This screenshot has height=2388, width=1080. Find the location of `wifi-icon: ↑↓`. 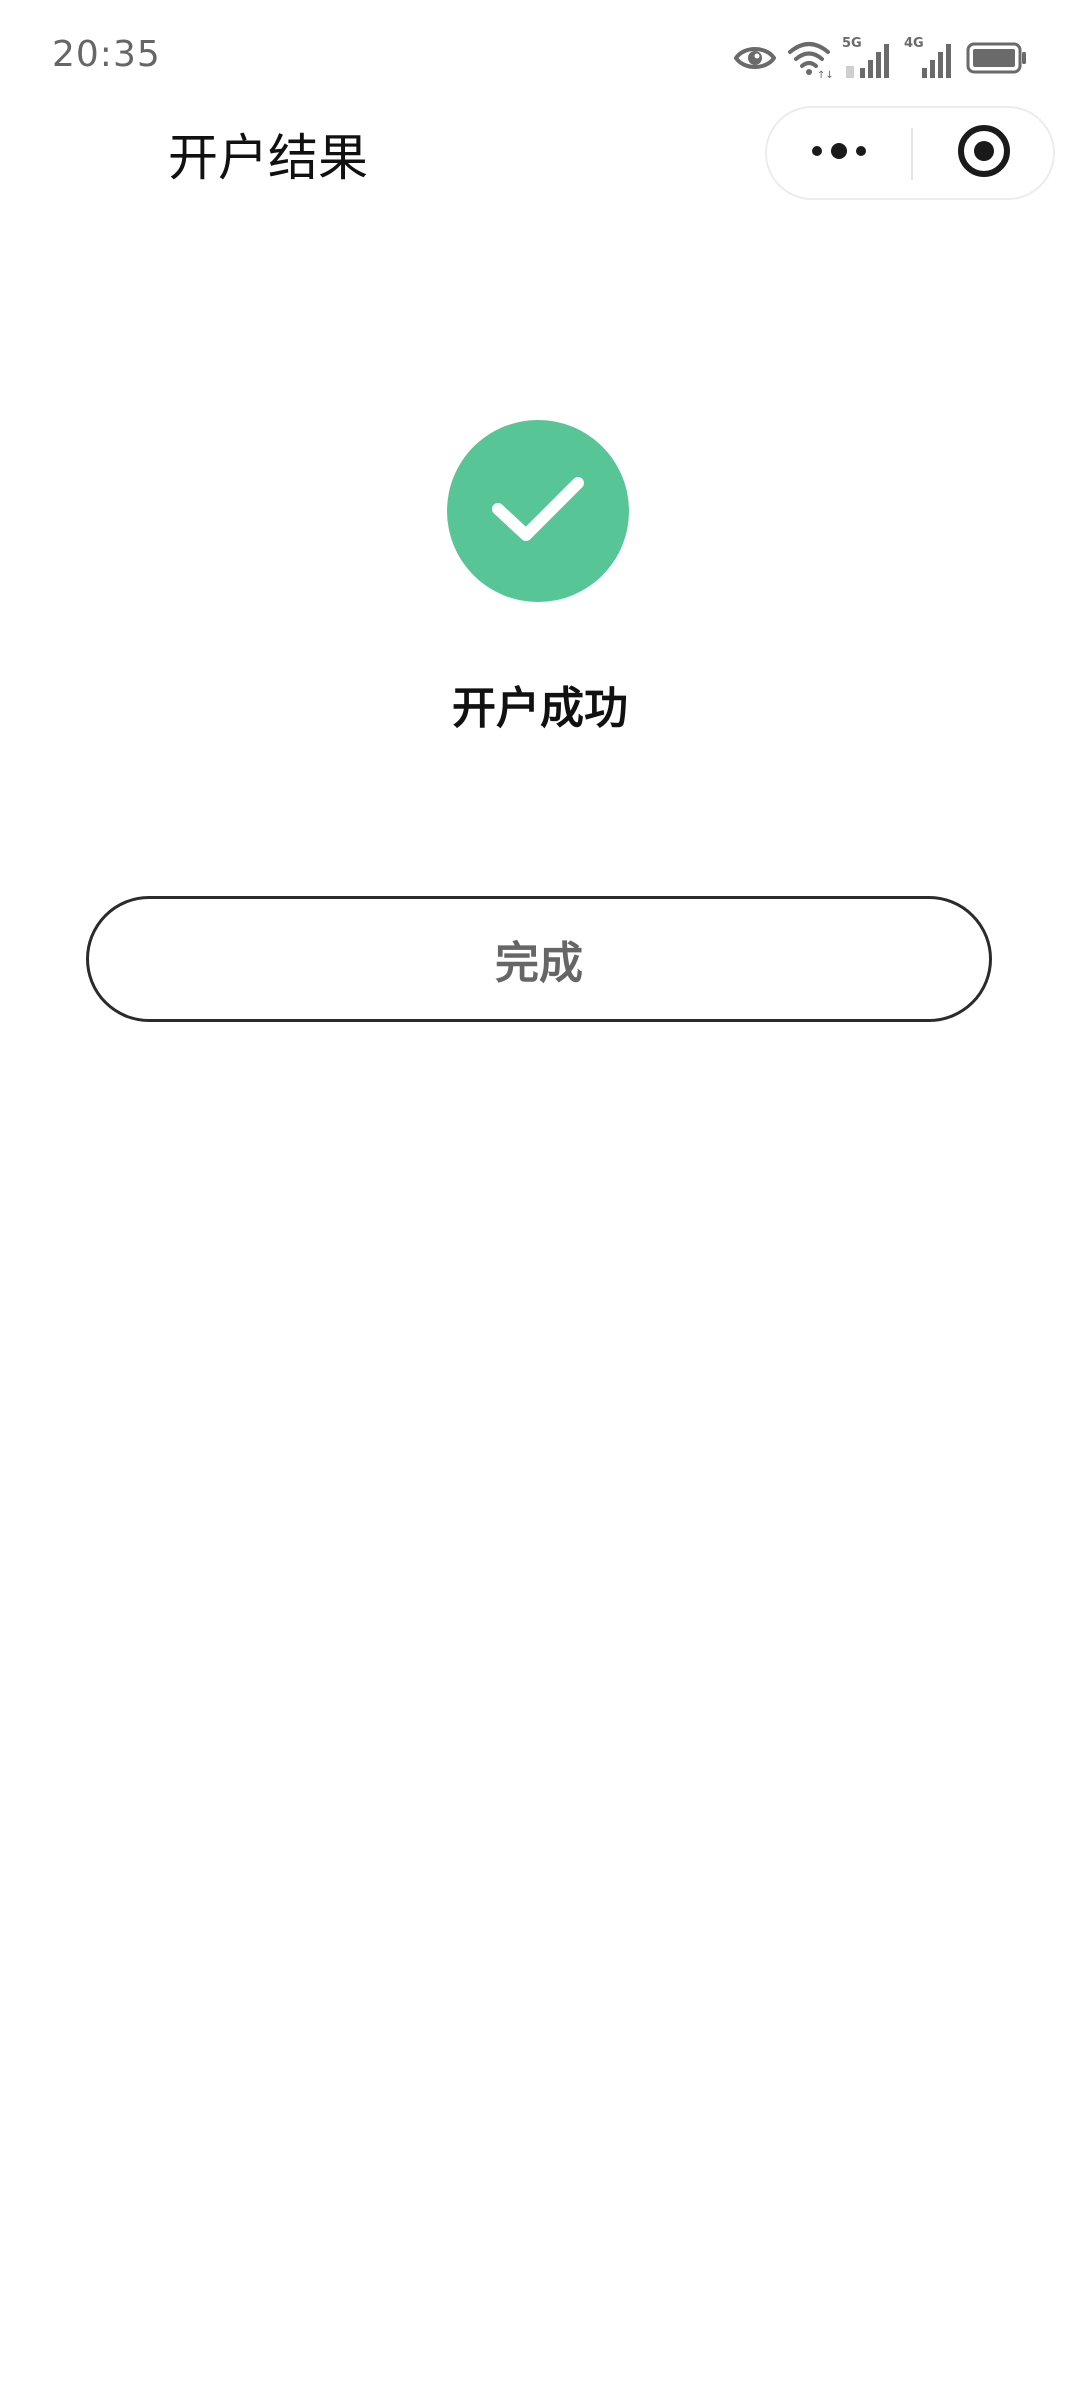

wifi-icon: ↑↓ is located at coordinates (809, 58).